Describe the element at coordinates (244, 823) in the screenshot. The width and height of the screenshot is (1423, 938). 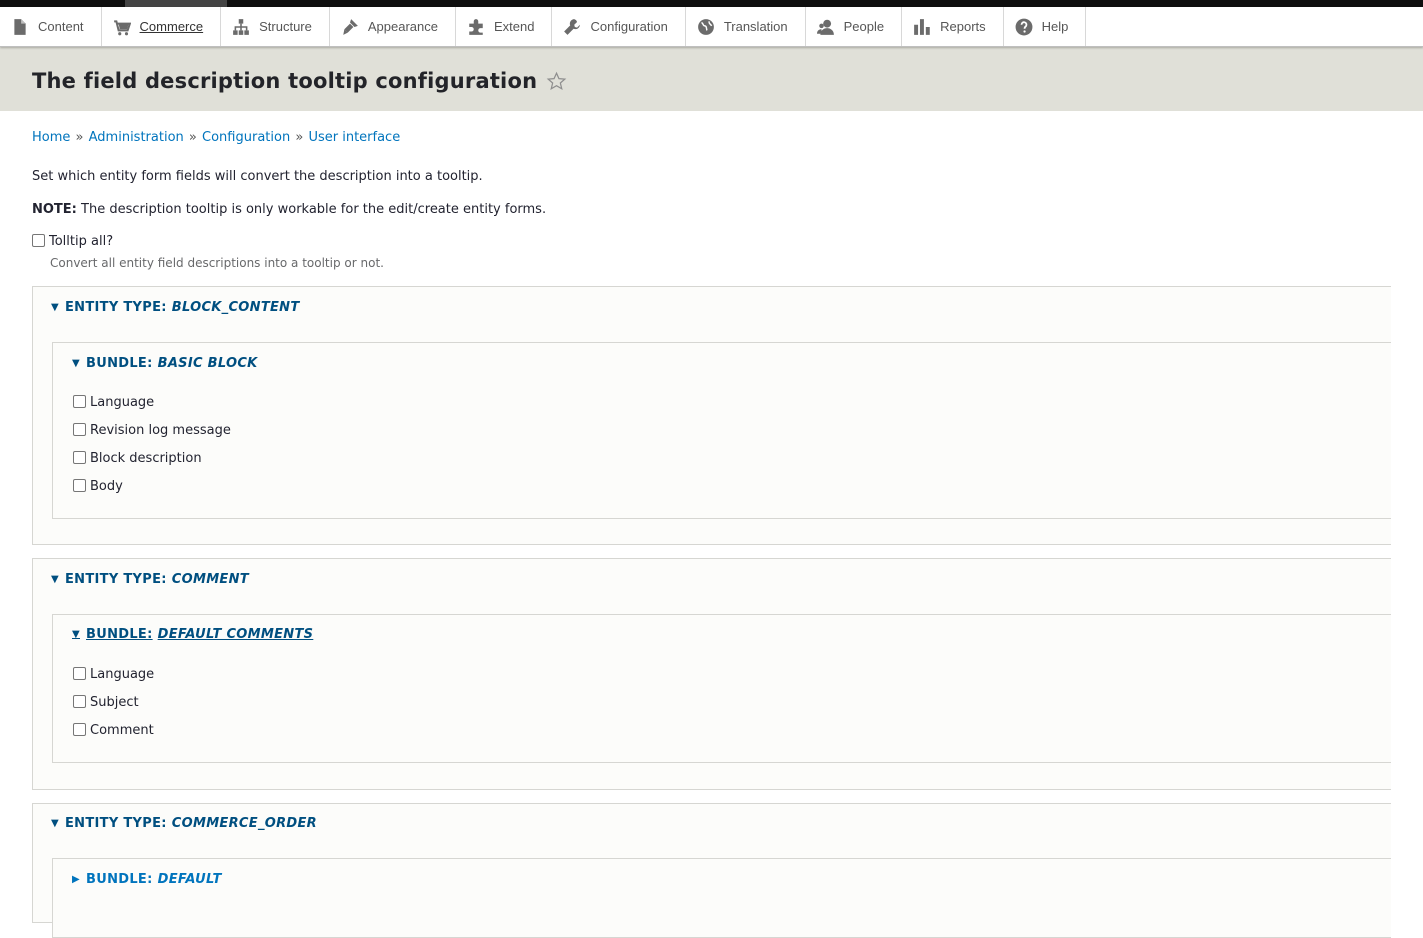
I see `entity-name: COMMERCE_ORDER` at that location.